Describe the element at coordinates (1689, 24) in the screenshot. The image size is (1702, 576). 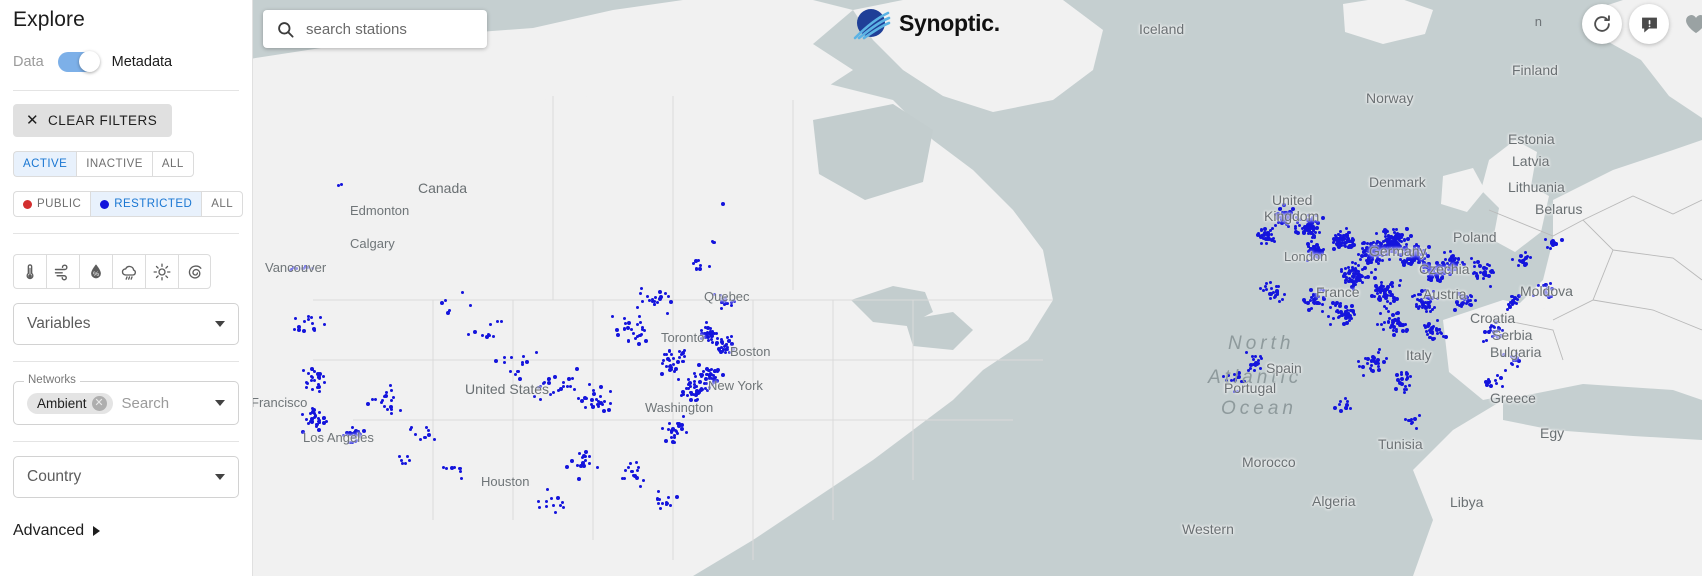
I see `favorites-button` at that location.